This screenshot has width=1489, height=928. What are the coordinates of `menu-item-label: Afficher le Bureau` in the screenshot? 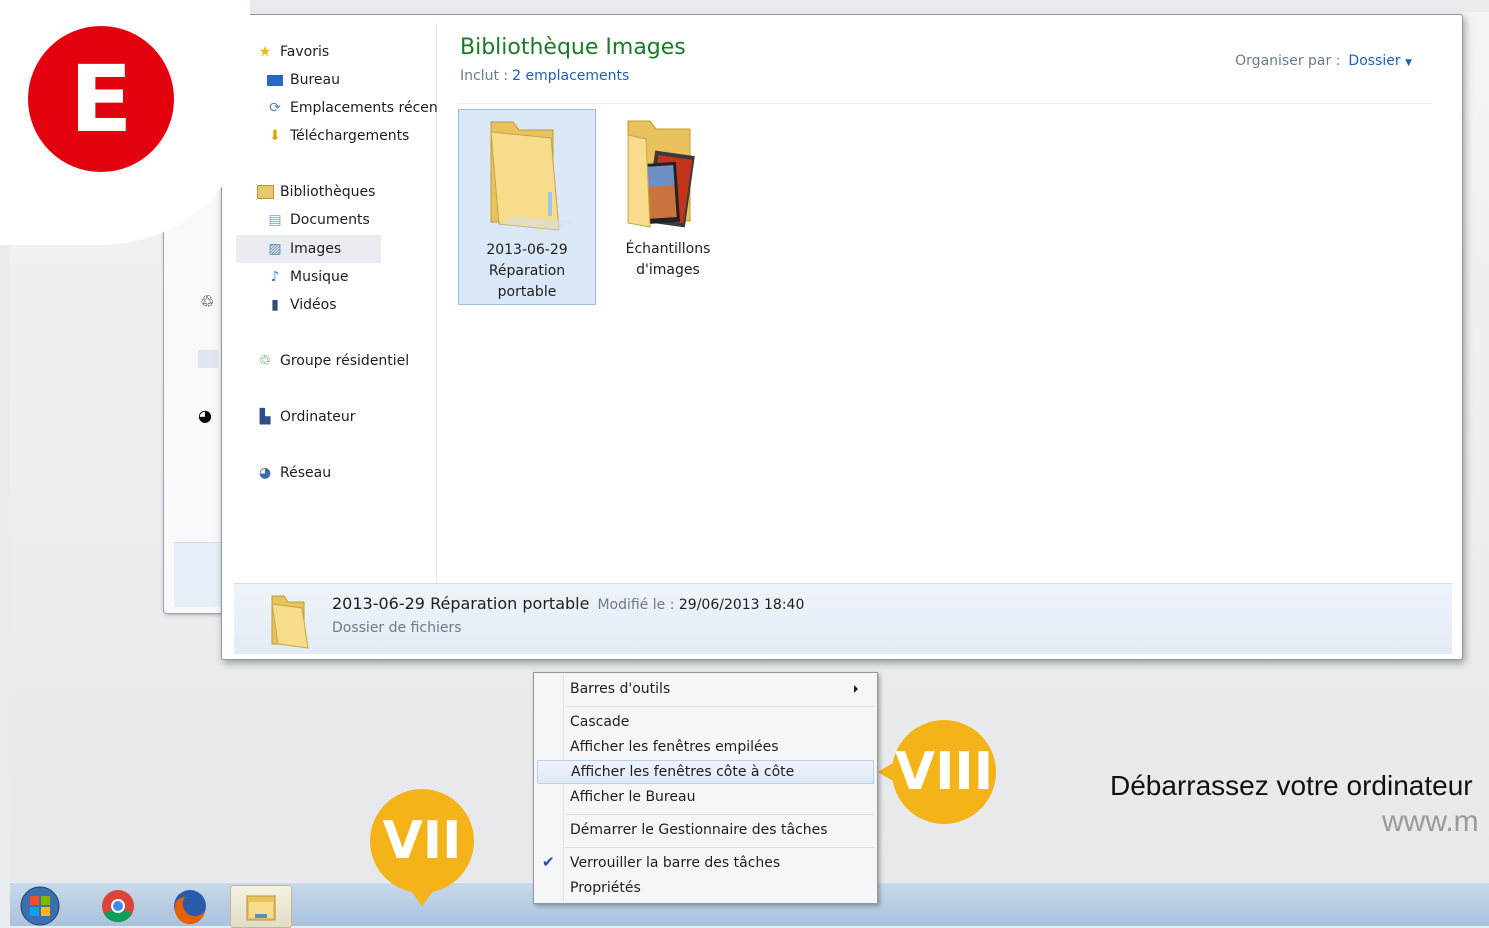 It's located at (633, 797).